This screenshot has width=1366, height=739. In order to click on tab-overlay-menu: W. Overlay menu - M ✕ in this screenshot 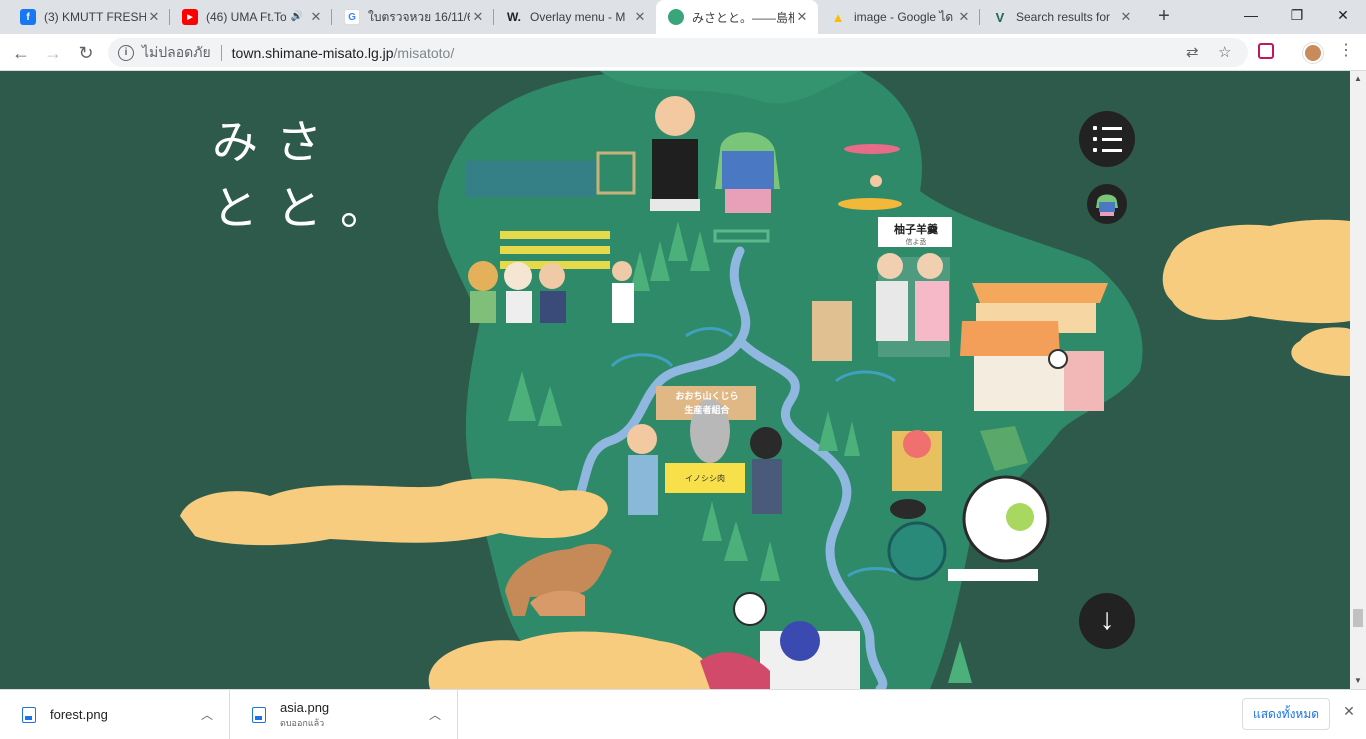, I will do `click(575, 17)`.